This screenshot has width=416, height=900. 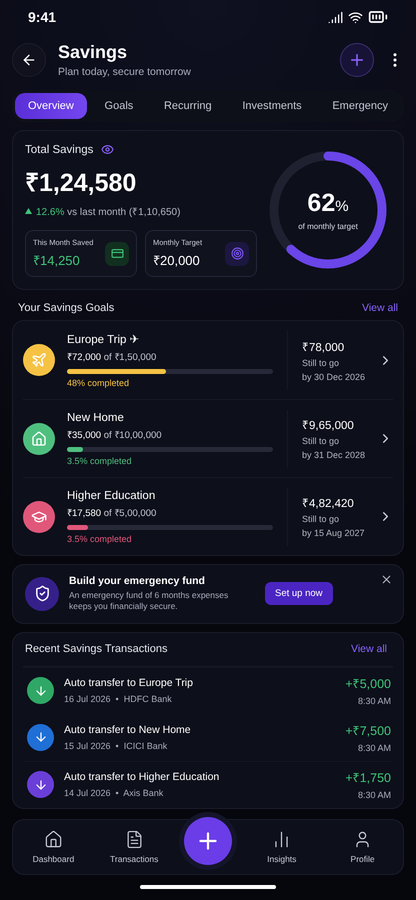 What do you see at coordinates (51, 106) in the screenshot?
I see `tab: Overview` at bounding box center [51, 106].